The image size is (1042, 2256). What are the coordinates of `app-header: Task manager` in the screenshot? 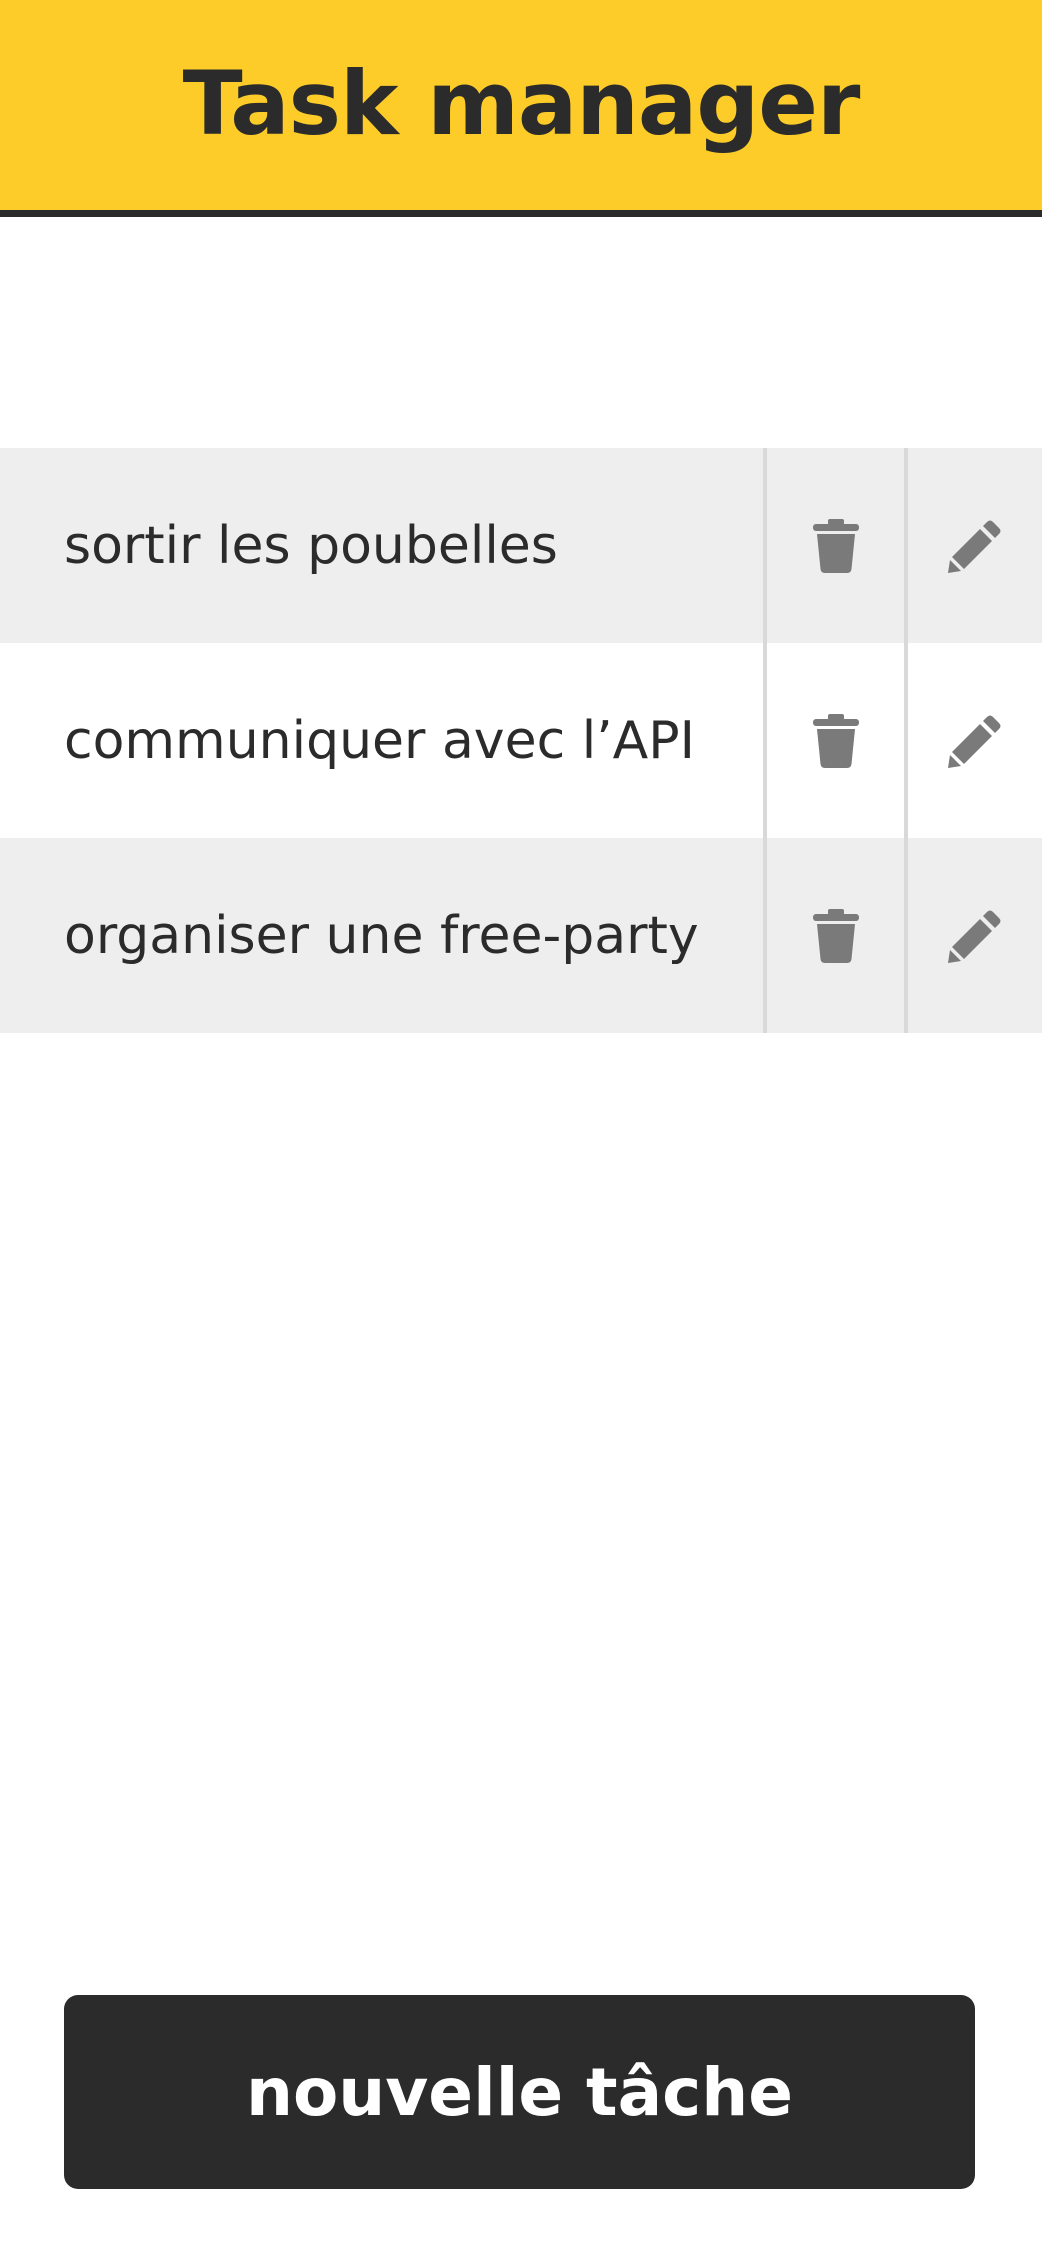 It's located at (521, 108).